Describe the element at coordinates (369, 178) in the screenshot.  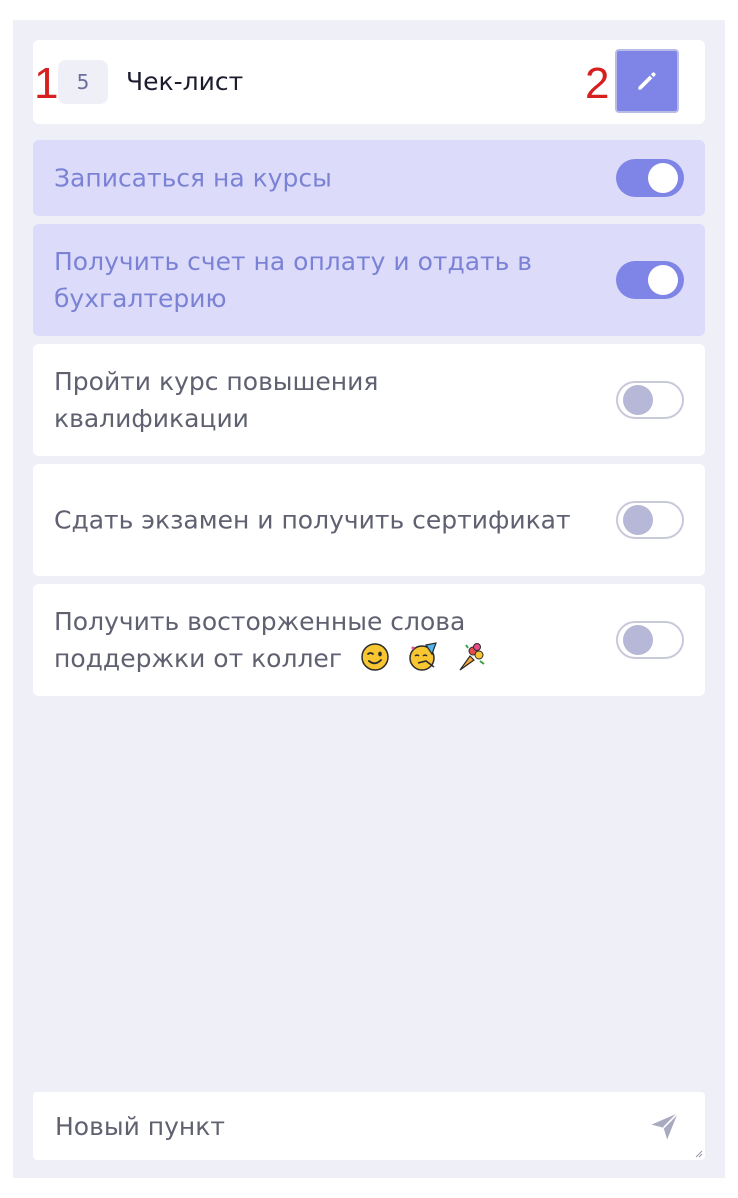
I see `checklist-item: Записаться на курсы` at that location.